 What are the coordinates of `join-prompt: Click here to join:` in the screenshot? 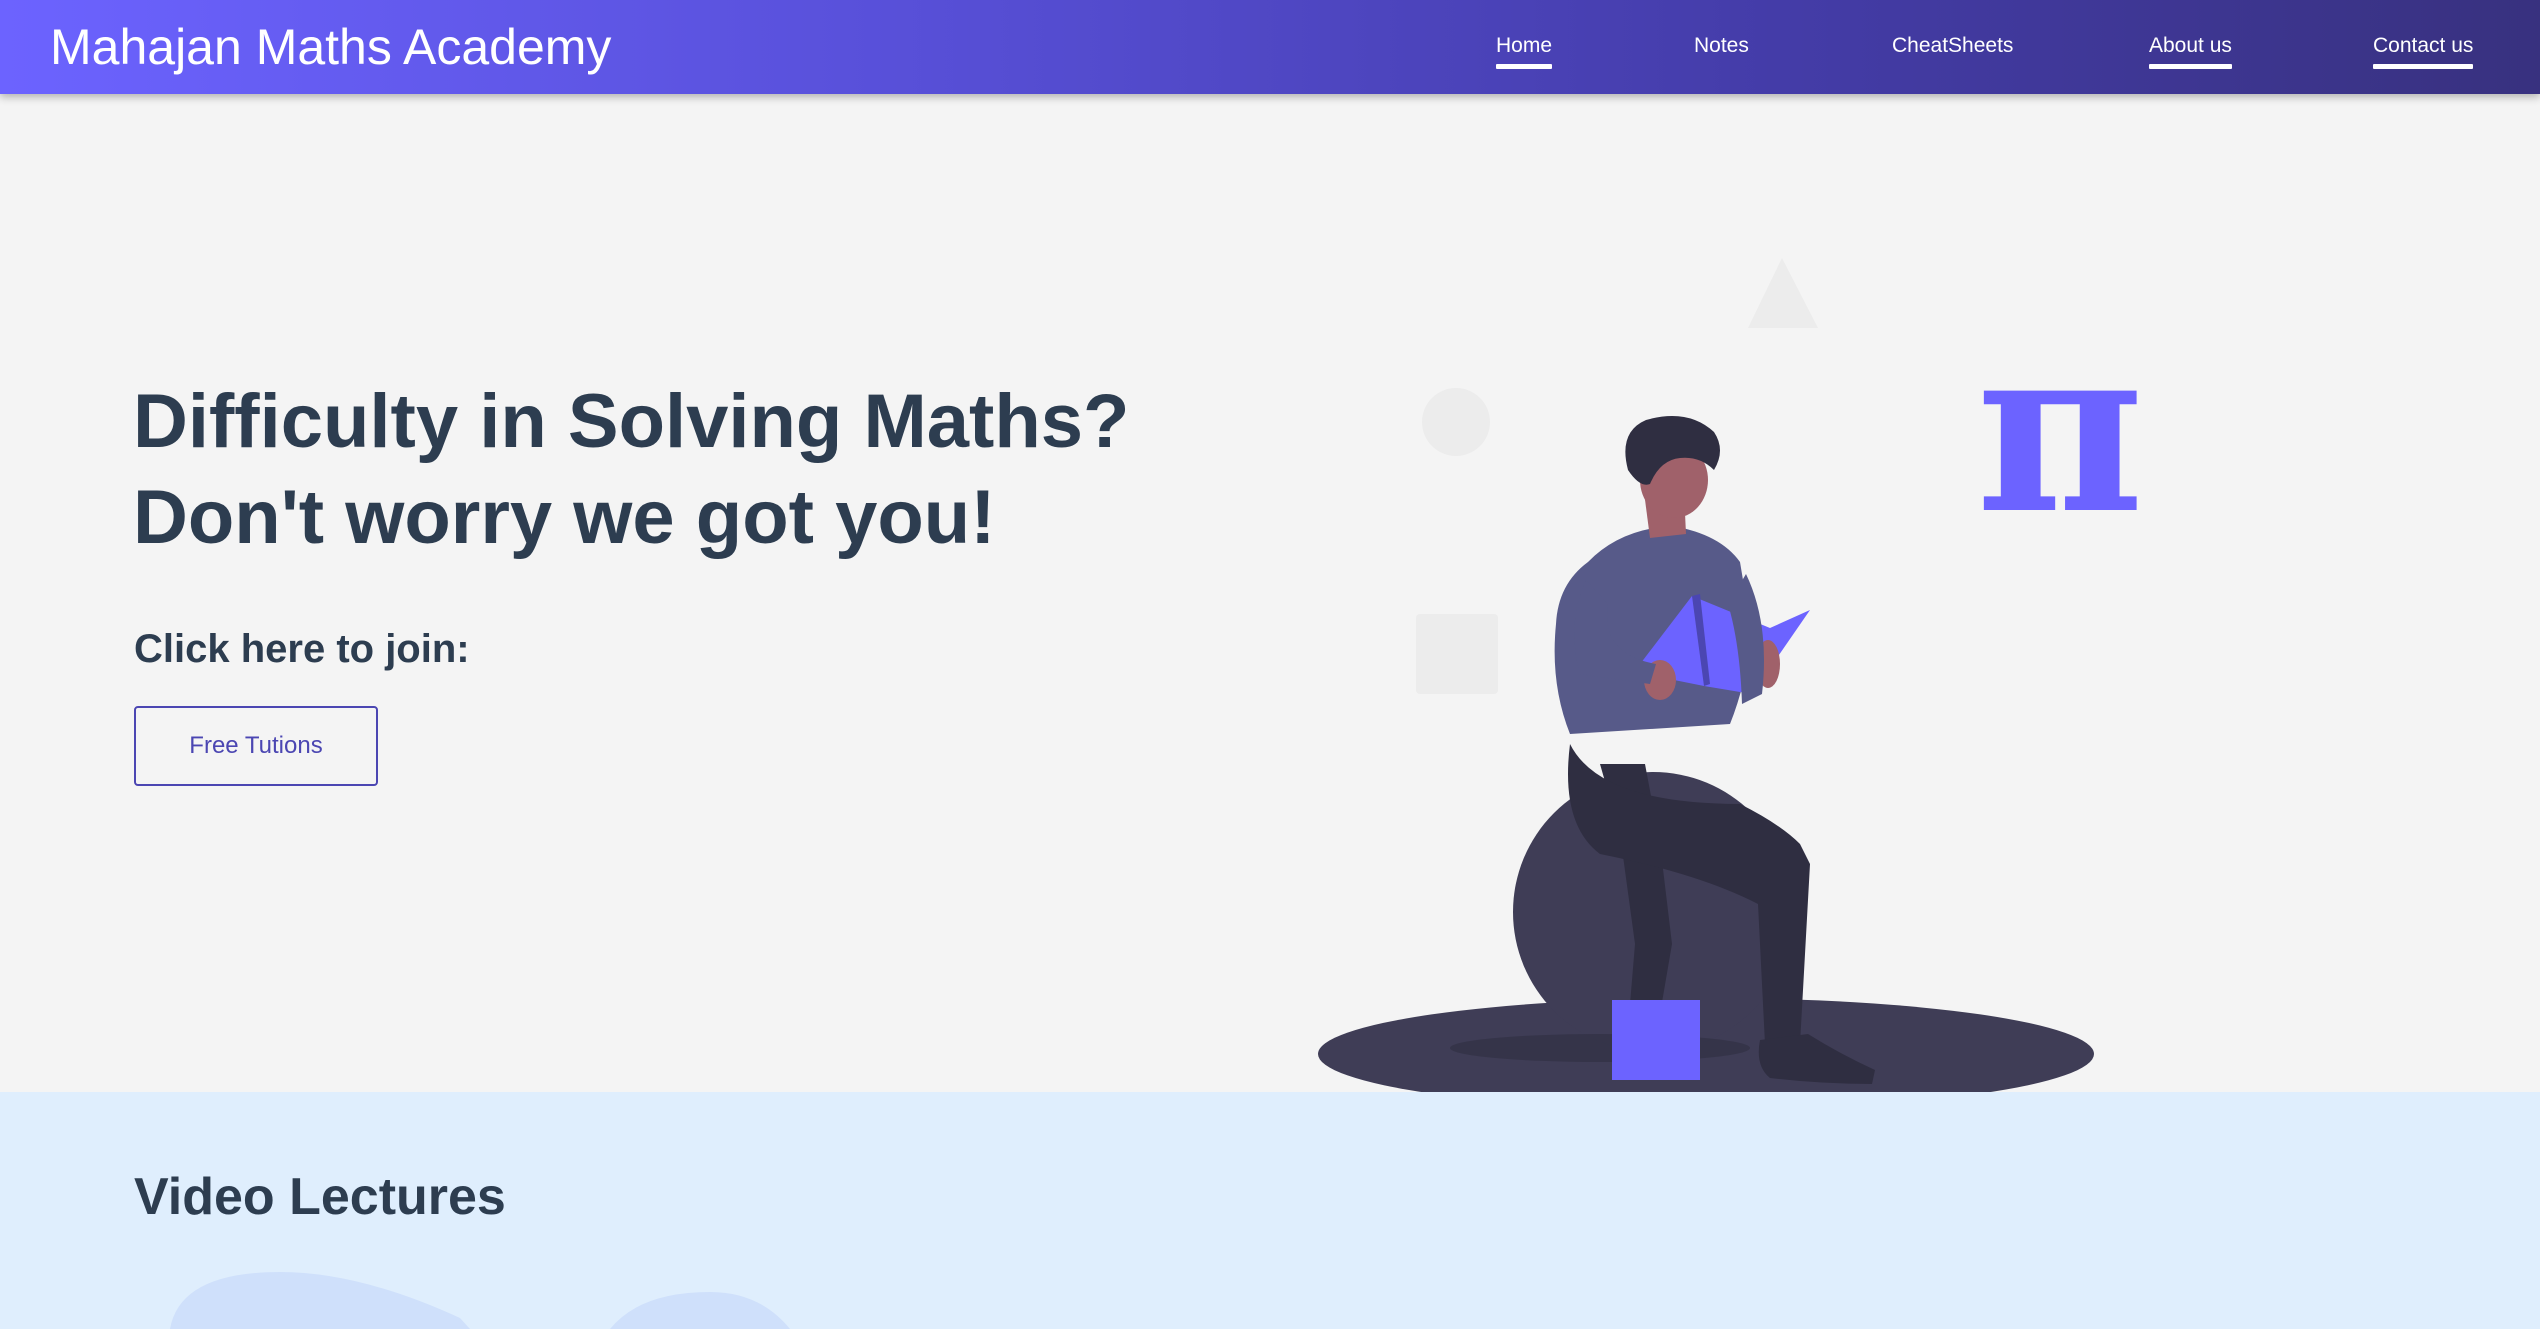 It's located at (302, 649).